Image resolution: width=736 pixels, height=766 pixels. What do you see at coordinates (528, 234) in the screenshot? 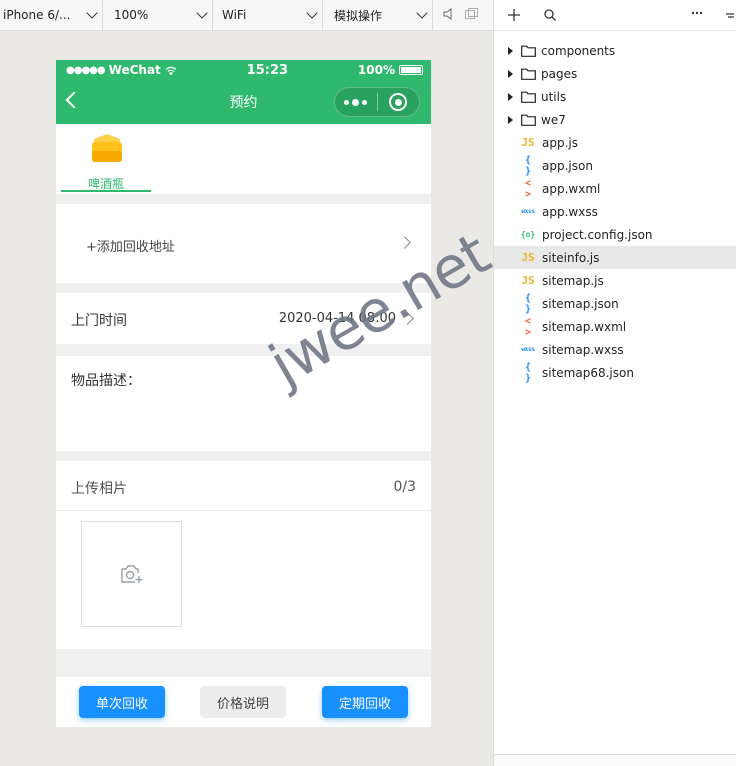
I see `config-file-icon: {o}` at bounding box center [528, 234].